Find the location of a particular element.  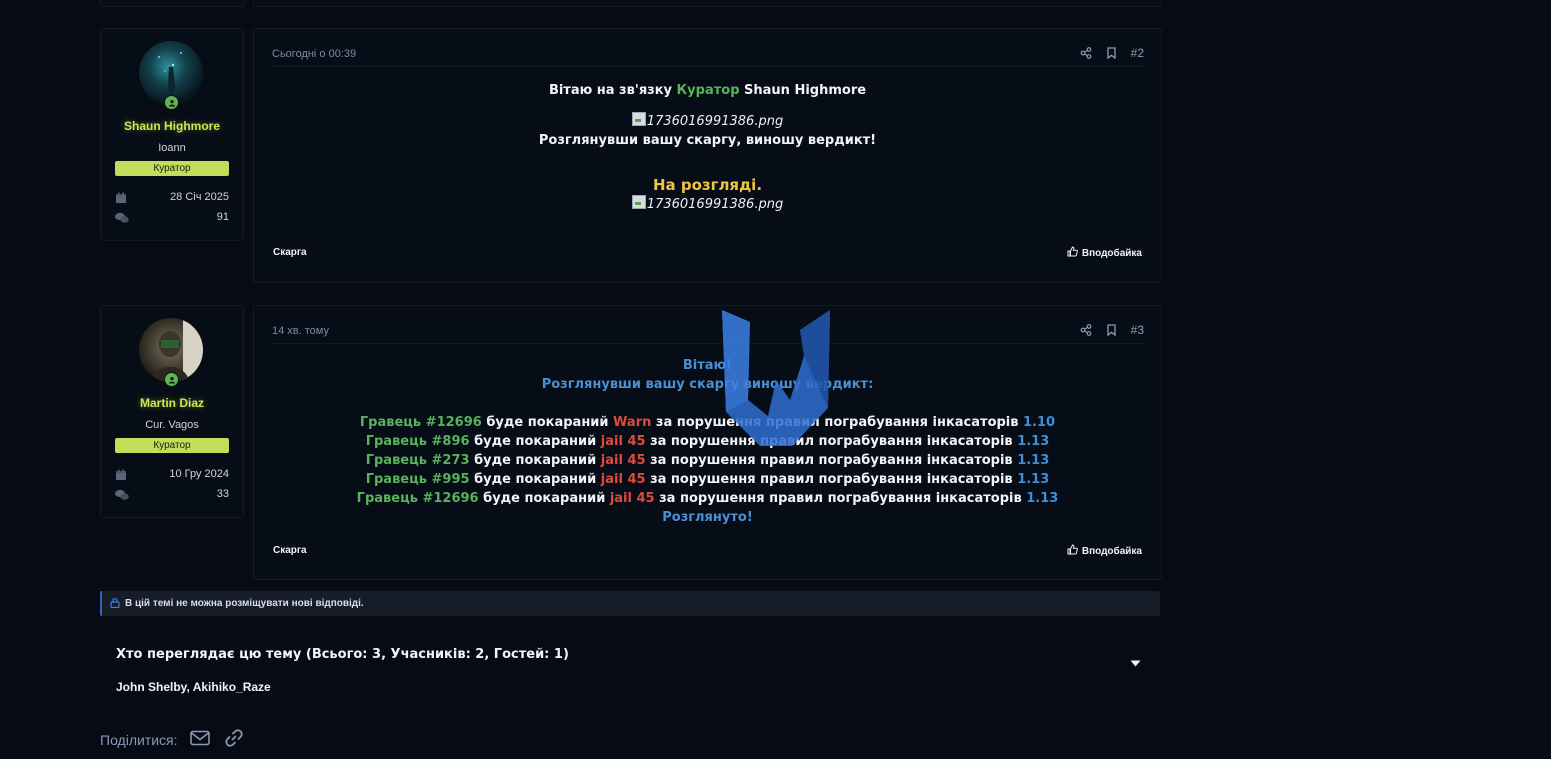

post-actions: #3 is located at coordinates (1112, 330).